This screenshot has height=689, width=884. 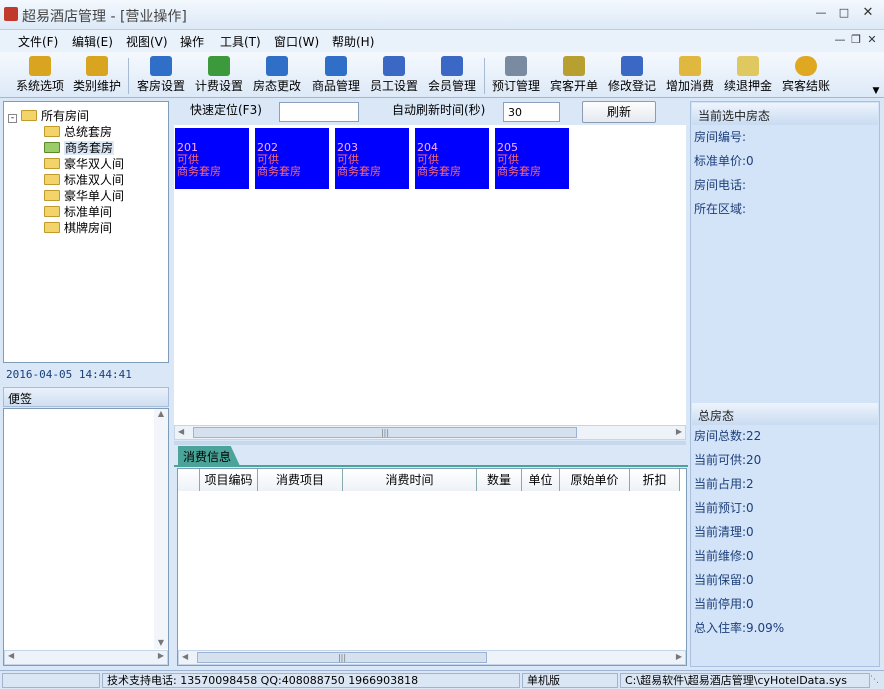 What do you see at coordinates (319, 112) in the screenshot?
I see `quick-locate-input` at bounding box center [319, 112].